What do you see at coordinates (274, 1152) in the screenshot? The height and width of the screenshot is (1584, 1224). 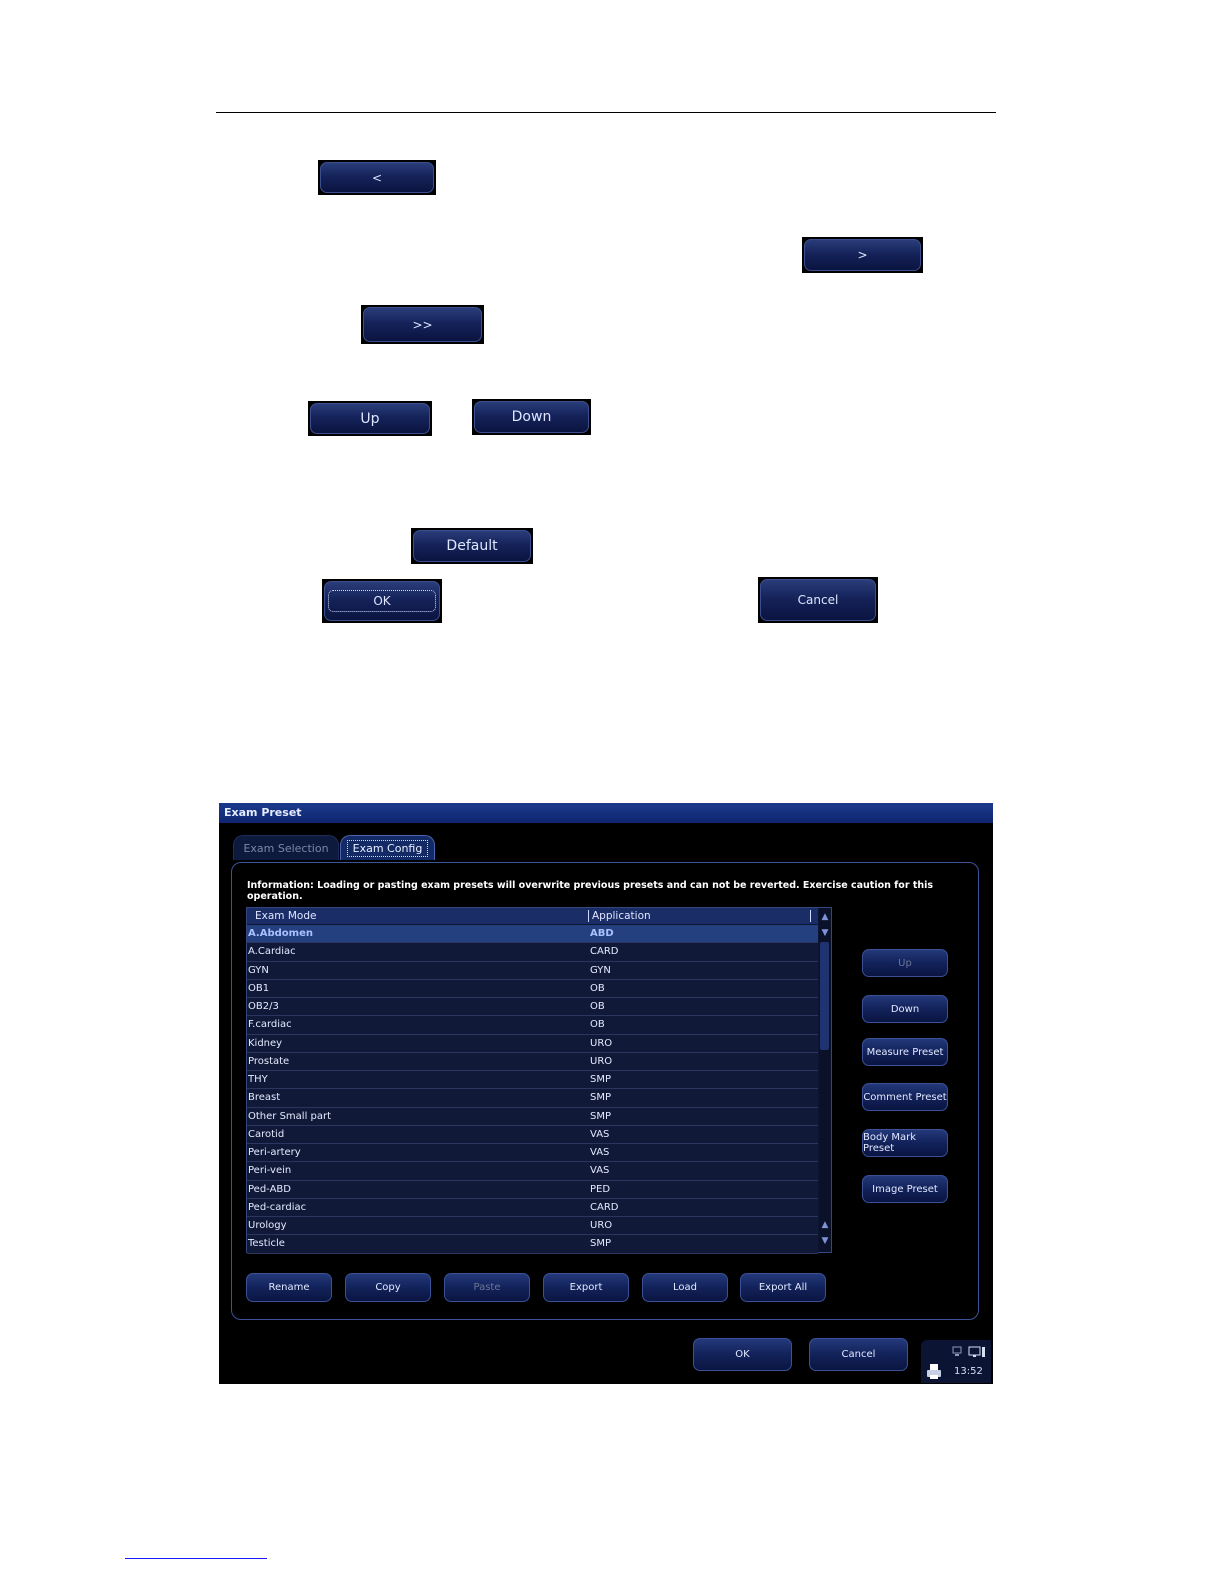 I see `exam-mode-cell: Peri-artery` at bounding box center [274, 1152].